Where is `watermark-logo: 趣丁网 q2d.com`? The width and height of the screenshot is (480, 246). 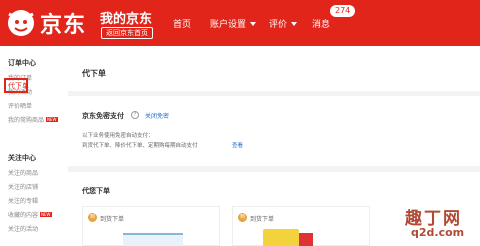
watermark-logo: 趣丁网 q2d.com is located at coordinates (440, 223).